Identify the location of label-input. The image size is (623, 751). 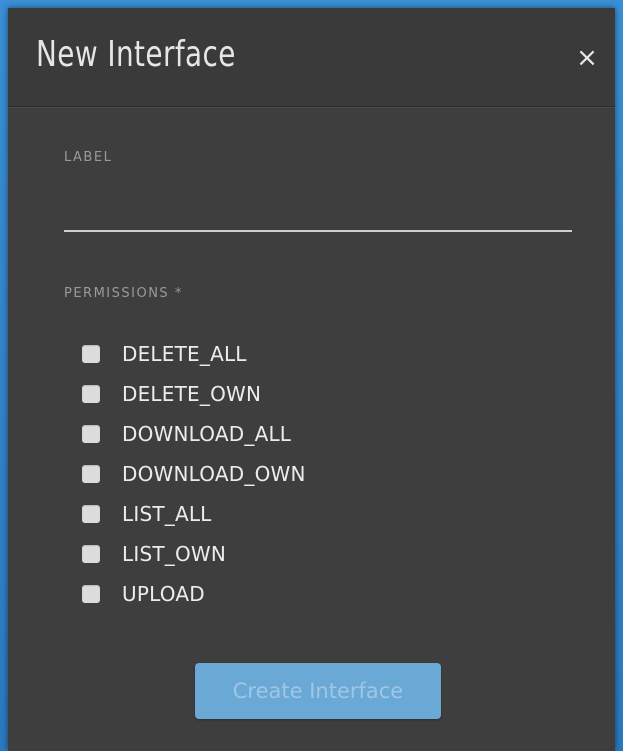
(318, 213).